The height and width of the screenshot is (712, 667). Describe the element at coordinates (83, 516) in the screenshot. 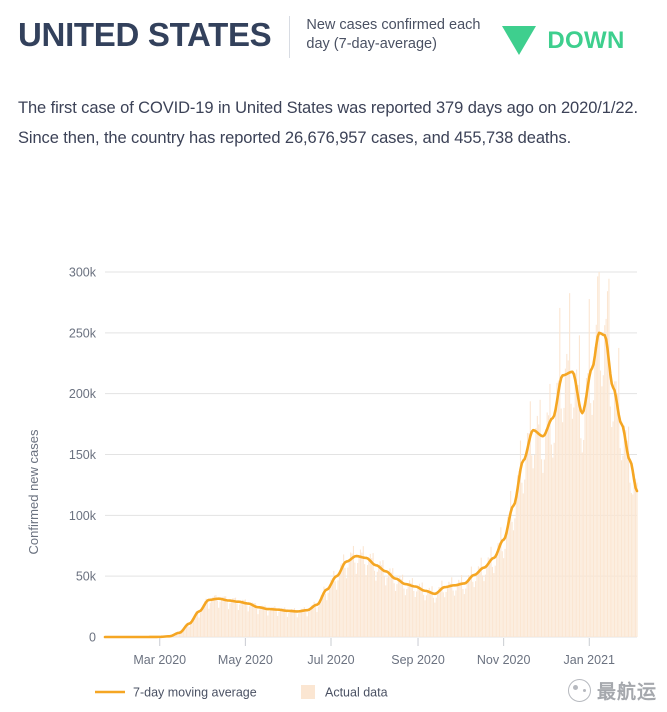

I see `svg-text: 100k` at that location.